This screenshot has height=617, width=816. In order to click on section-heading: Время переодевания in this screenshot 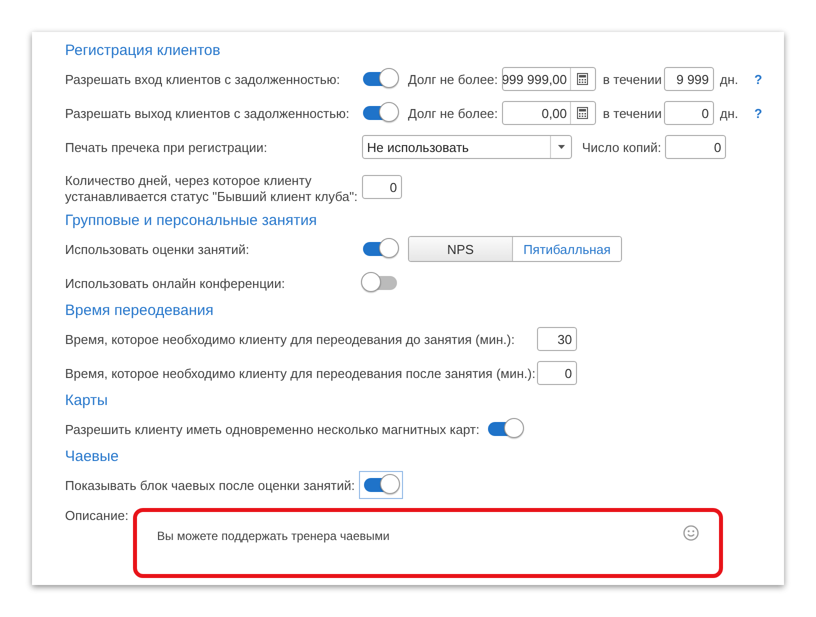, I will do `click(139, 311)`.